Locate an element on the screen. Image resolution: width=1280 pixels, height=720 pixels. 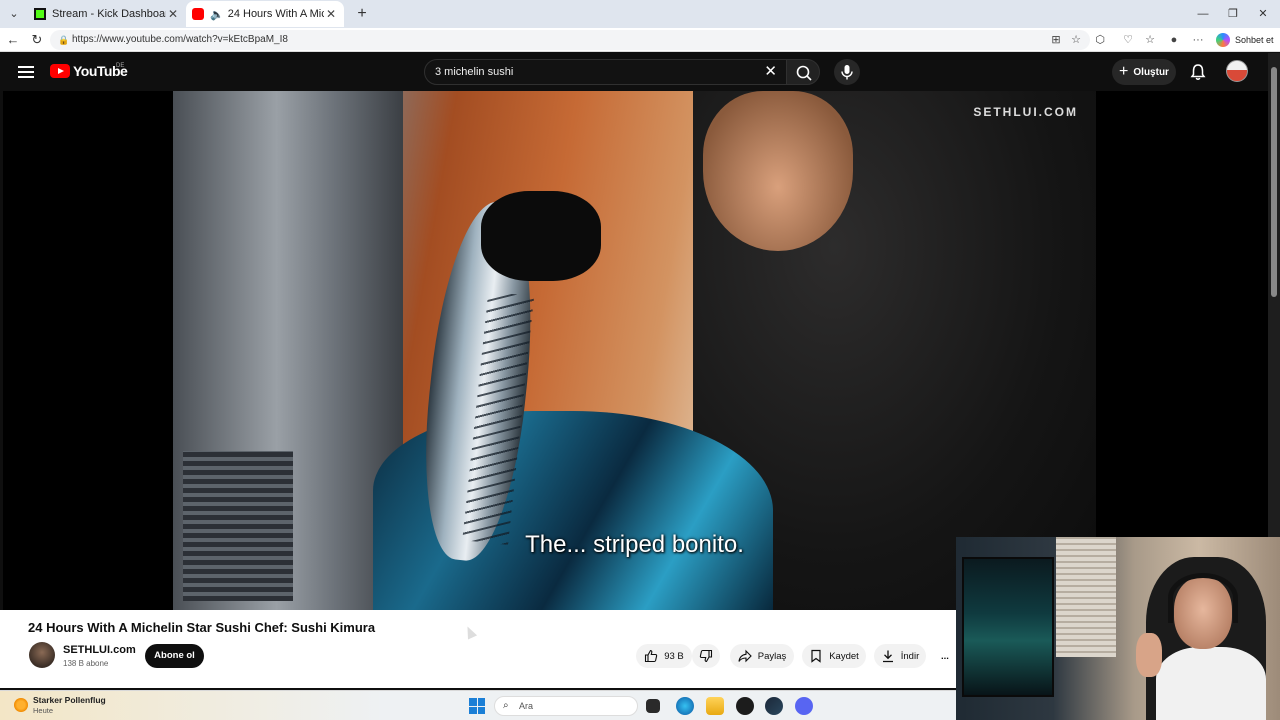
notifications-bell-icon is located at coordinates (1198, 72).